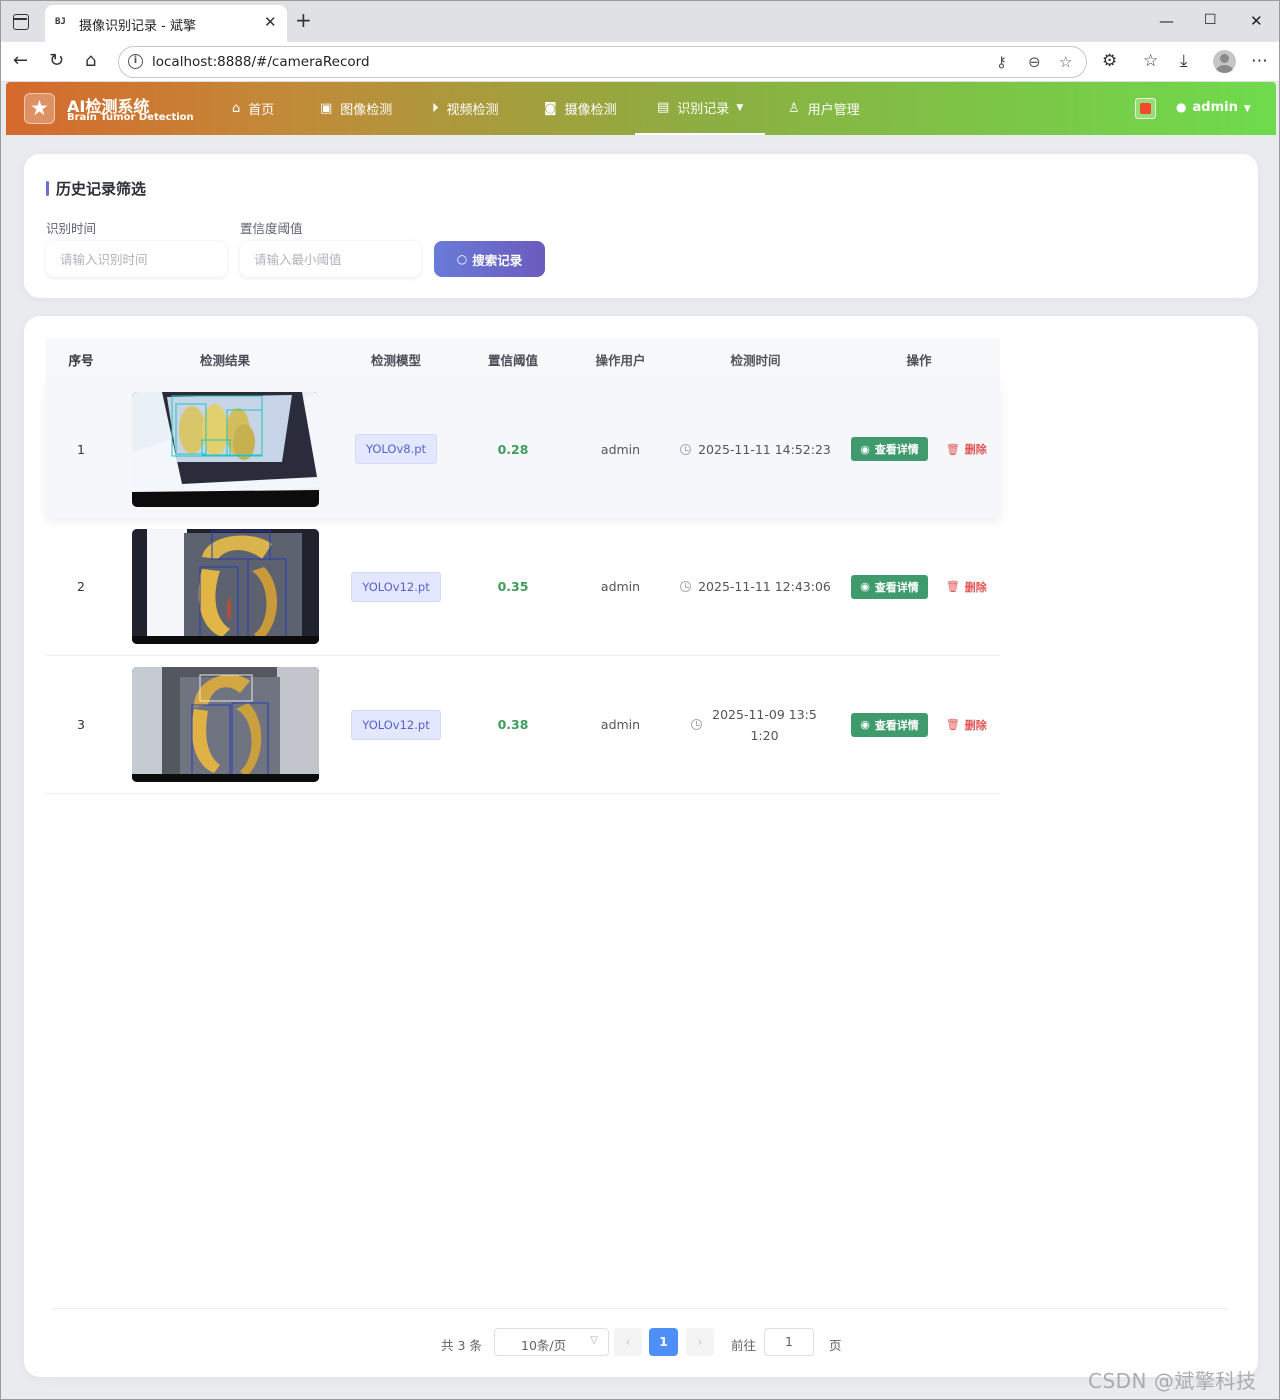 This screenshot has width=1280, height=1400. I want to click on extensions-icon: ⚙, so click(1109, 61).